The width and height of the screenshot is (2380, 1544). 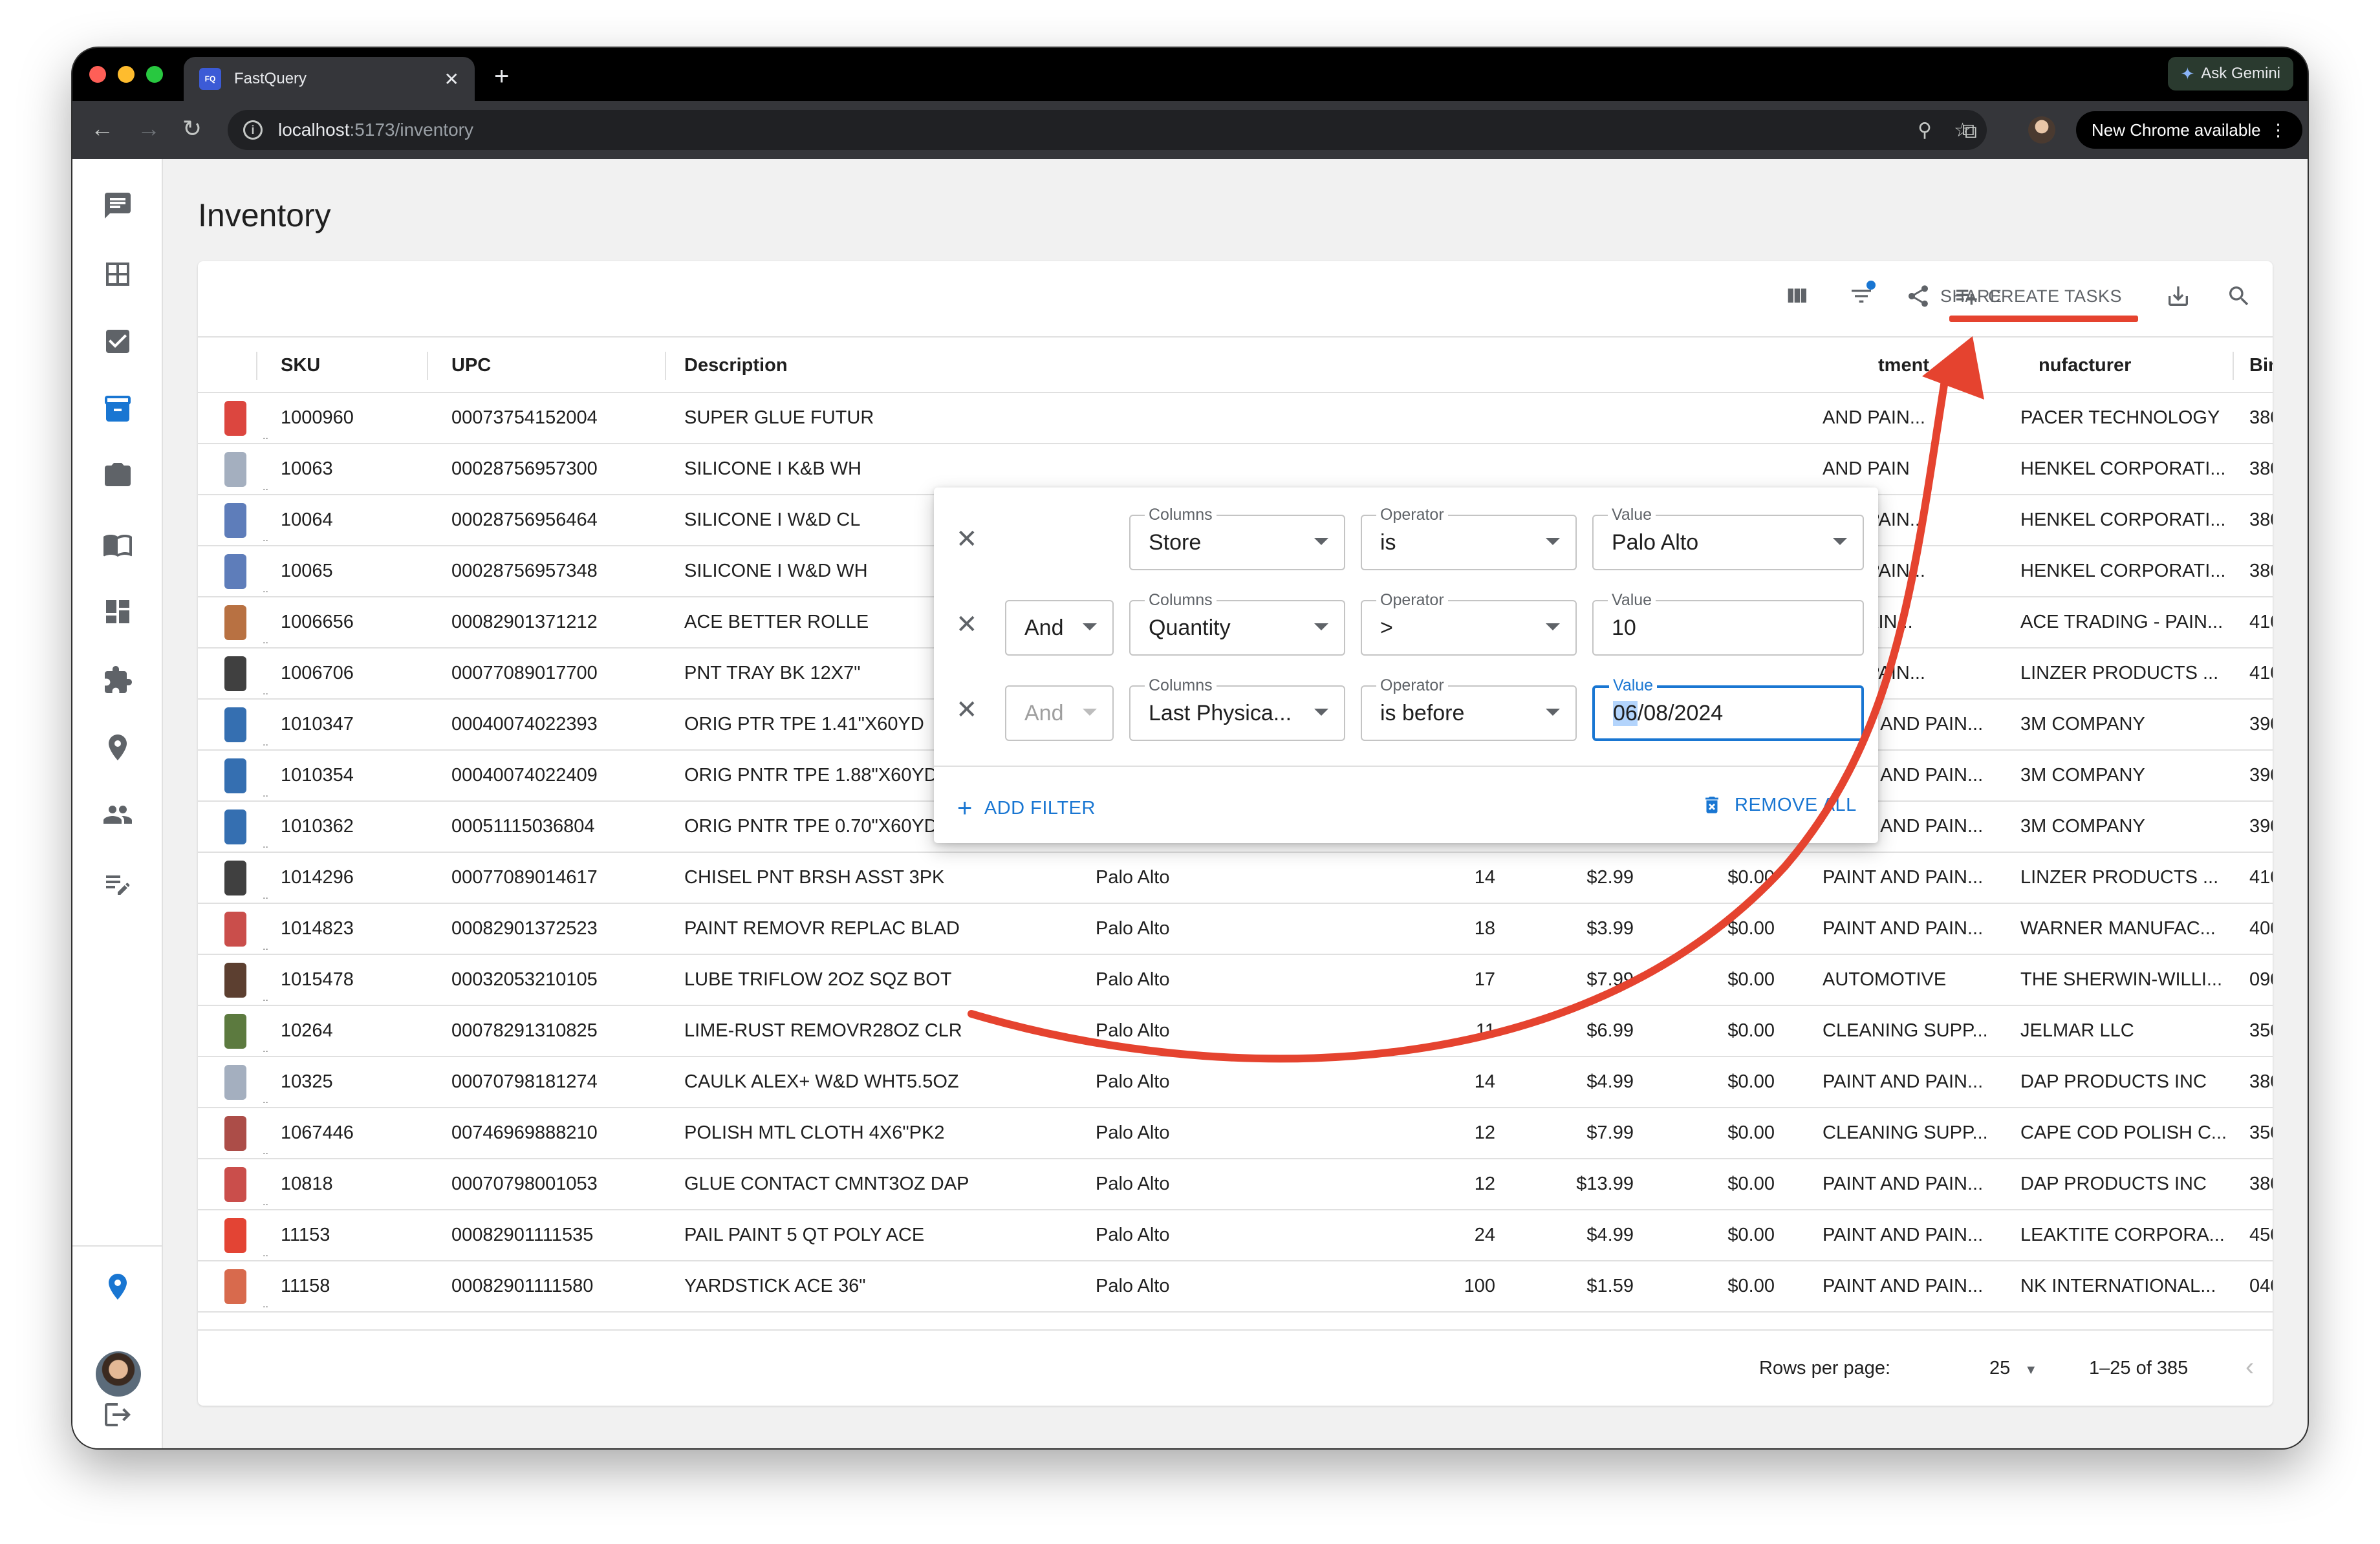 I want to click on zoom-icon: ⚲, so click(x=1925, y=130).